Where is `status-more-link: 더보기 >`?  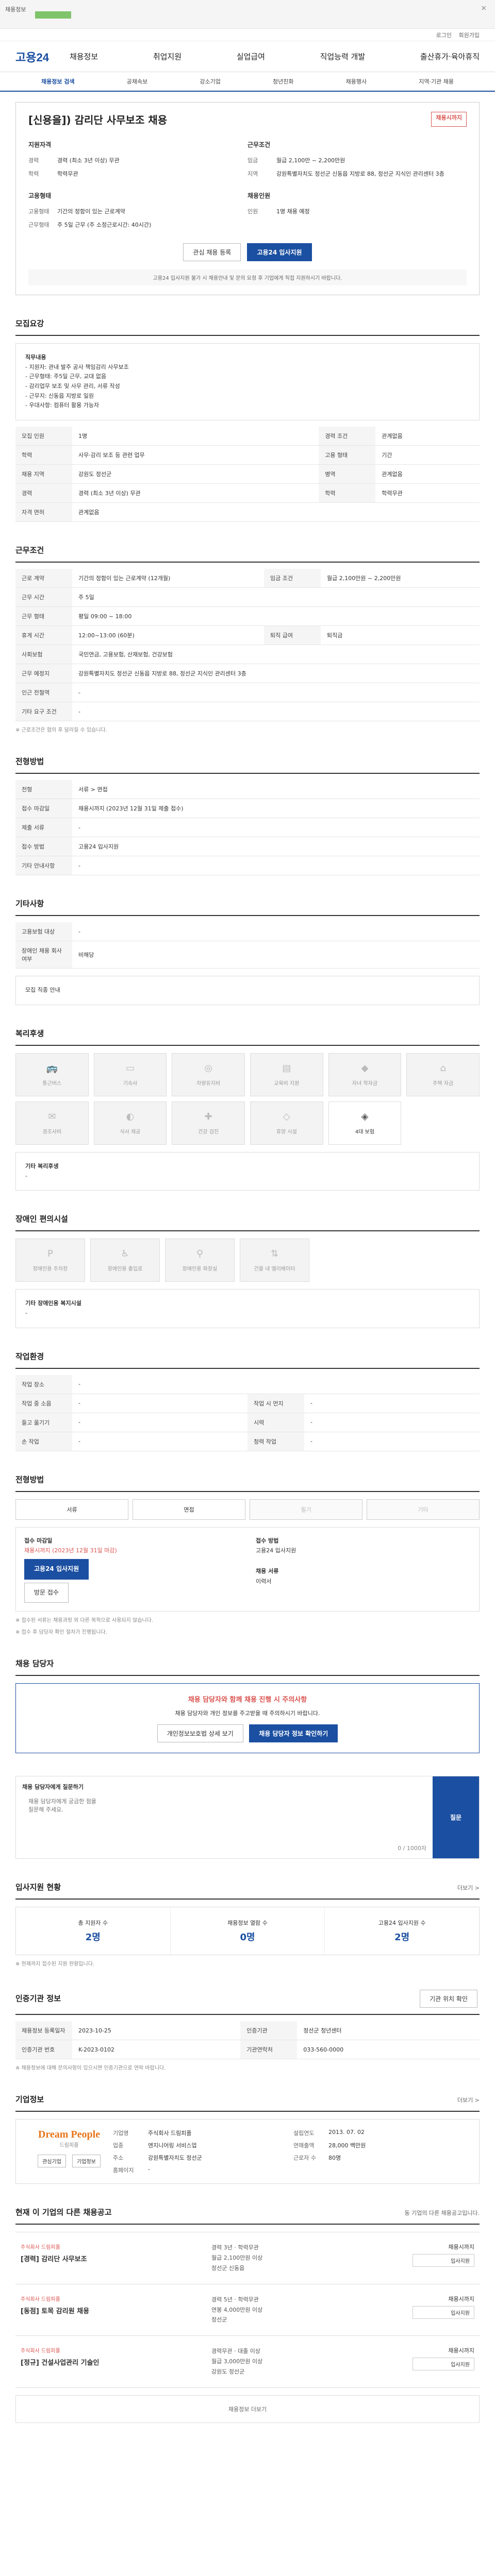 status-more-link: 더보기 > is located at coordinates (468, 1888).